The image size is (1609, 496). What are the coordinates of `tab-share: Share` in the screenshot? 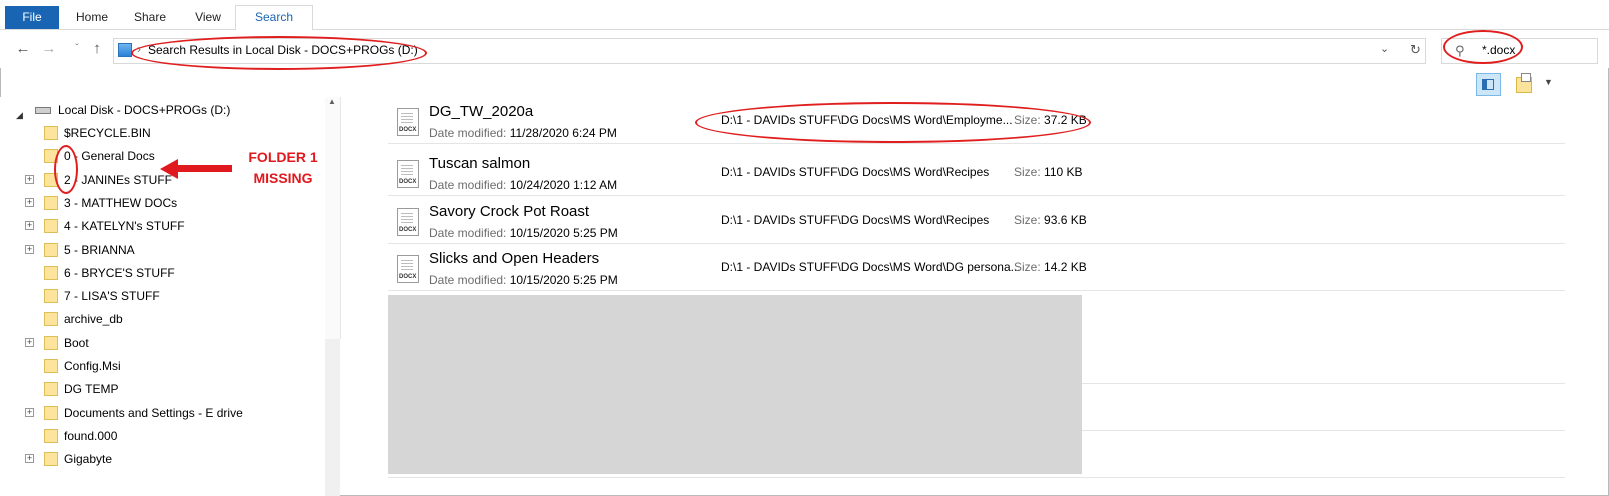 It's located at (150, 17).